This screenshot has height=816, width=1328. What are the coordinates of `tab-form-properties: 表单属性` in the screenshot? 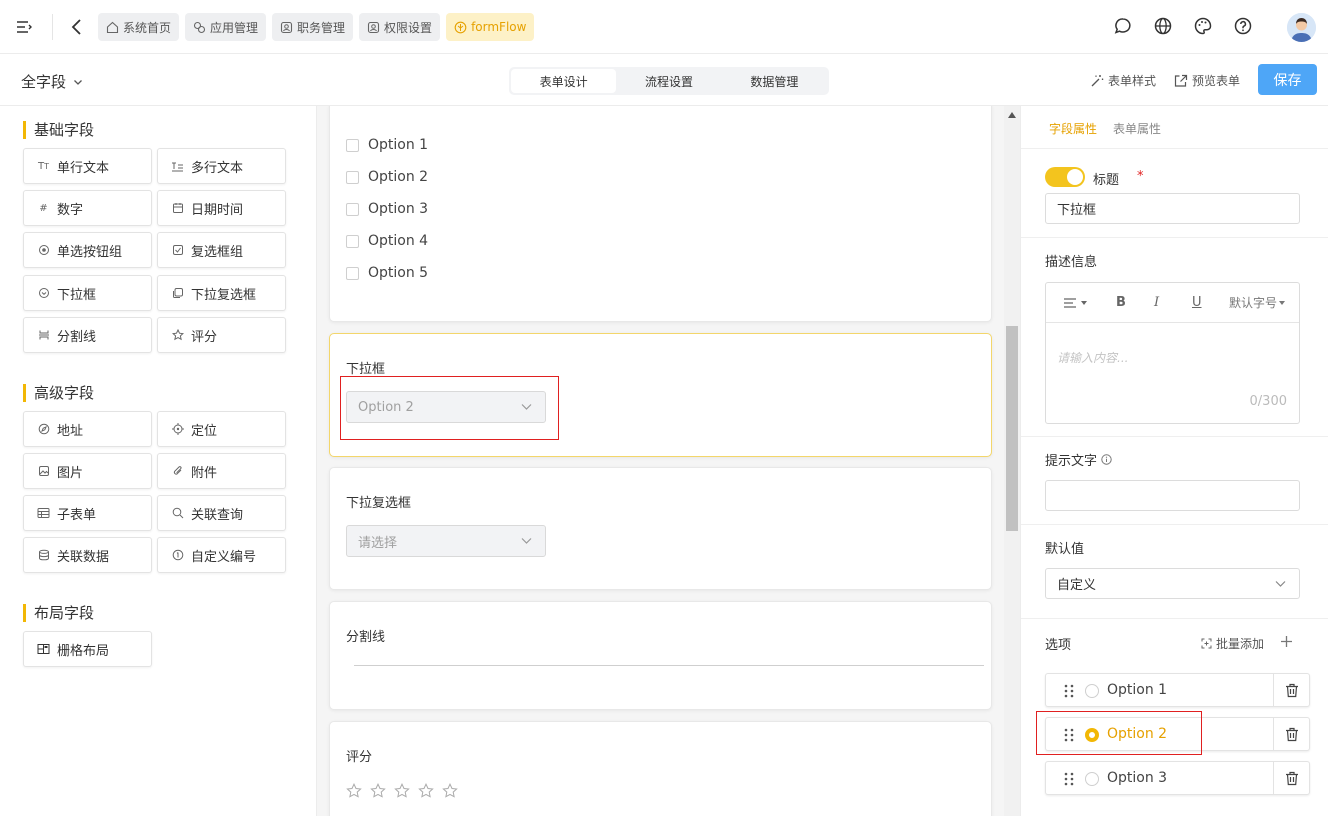 It's located at (1137, 128).